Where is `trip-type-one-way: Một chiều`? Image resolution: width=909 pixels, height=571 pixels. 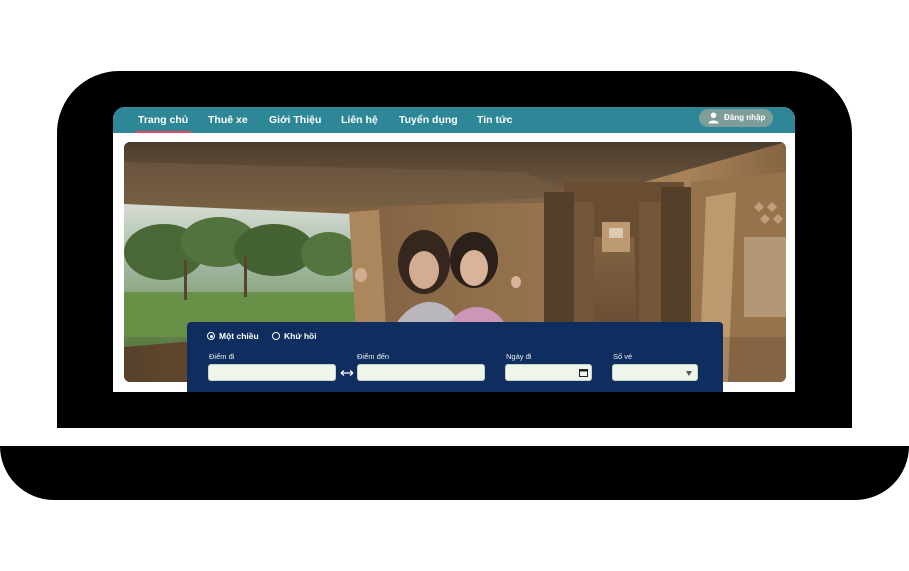 trip-type-one-way: Một chiều is located at coordinates (233, 337).